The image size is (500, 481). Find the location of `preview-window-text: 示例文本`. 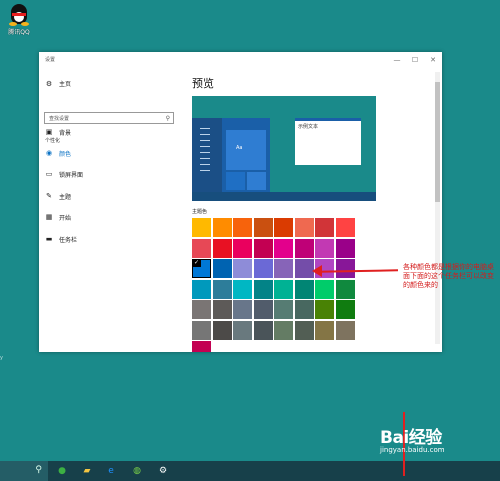

preview-window-text: 示例文本 is located at coordinates (308, 127).